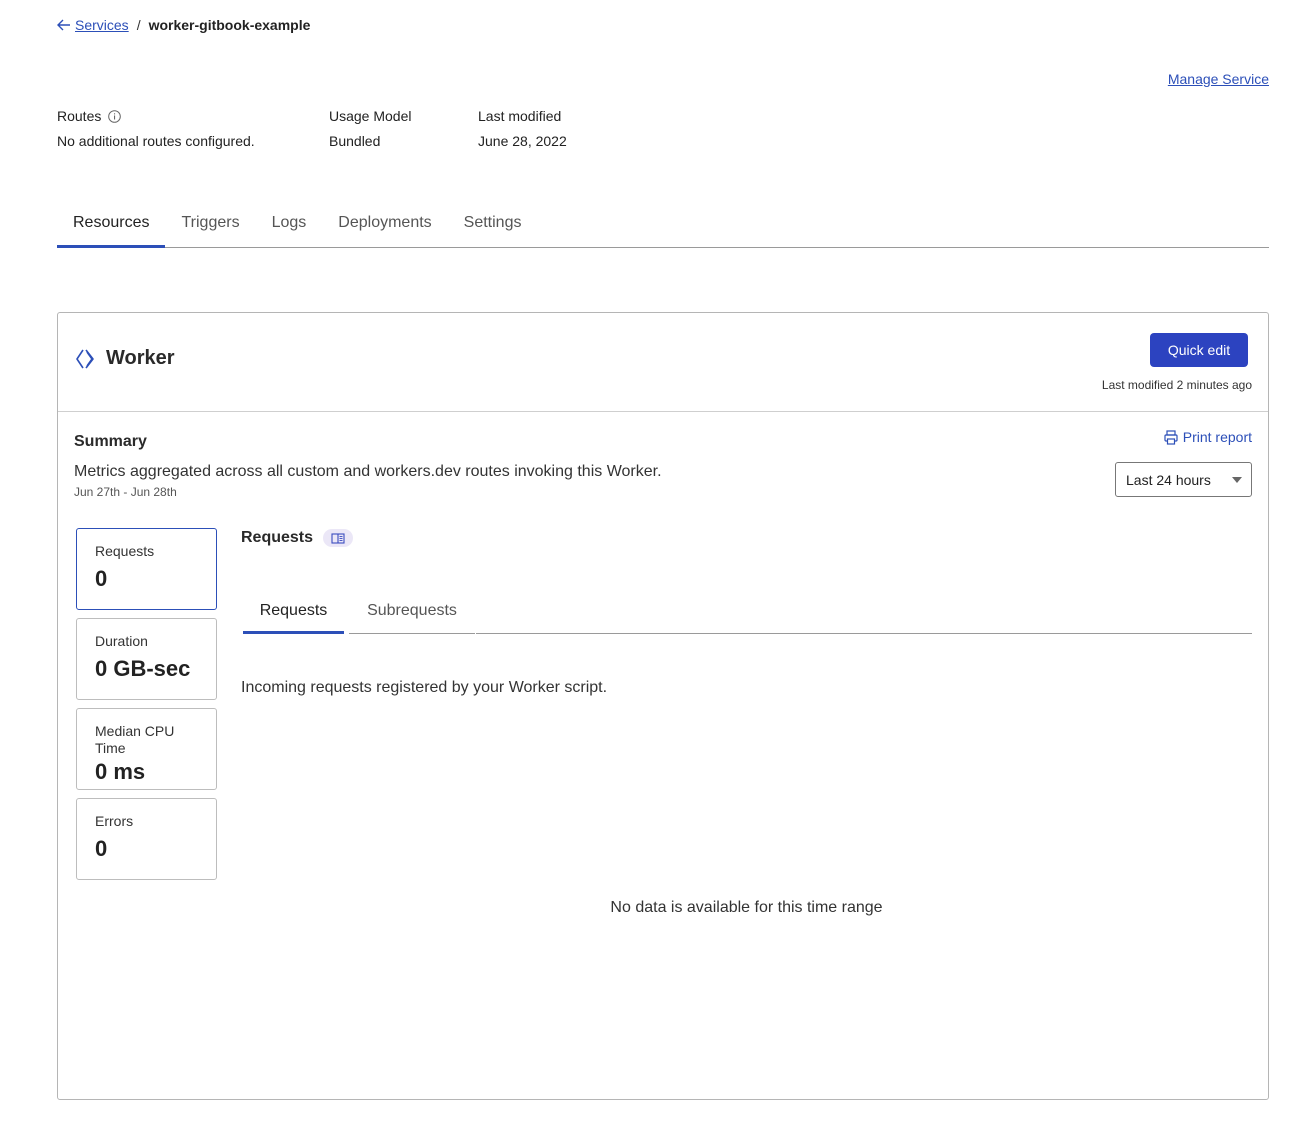  I want to click on print-report-link: Print report, so click(1208, 437).